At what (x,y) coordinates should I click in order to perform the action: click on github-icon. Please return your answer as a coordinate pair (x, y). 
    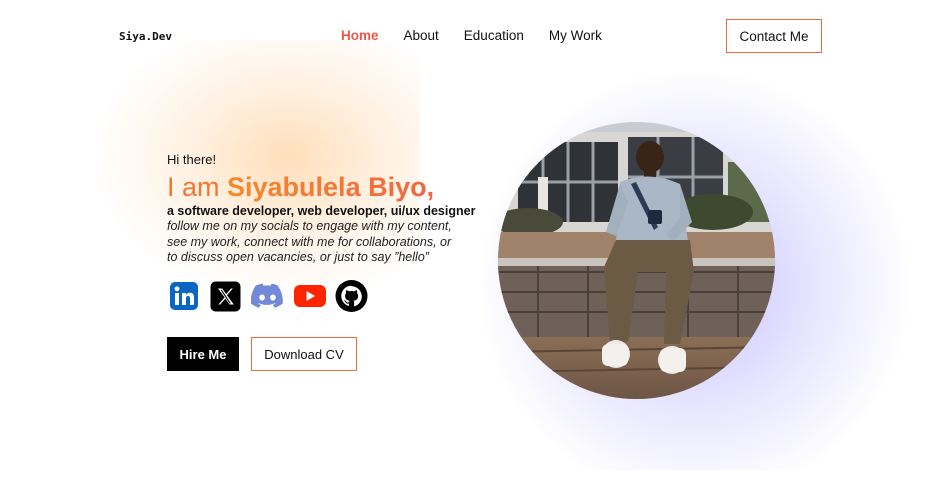
    Looking at the image, I should click on (351, 296).